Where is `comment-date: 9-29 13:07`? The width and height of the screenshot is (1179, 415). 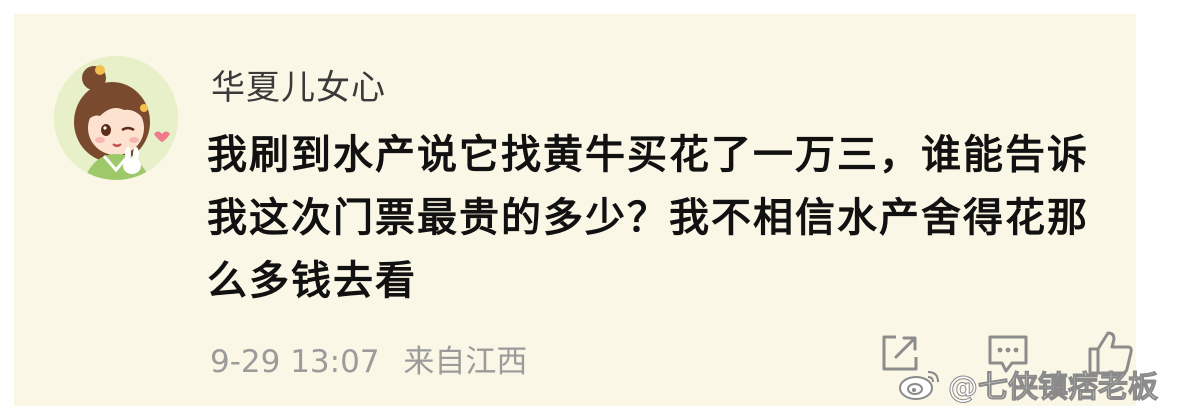
comment-date: 9-29 13:07 is located at coordinates (295, 362).